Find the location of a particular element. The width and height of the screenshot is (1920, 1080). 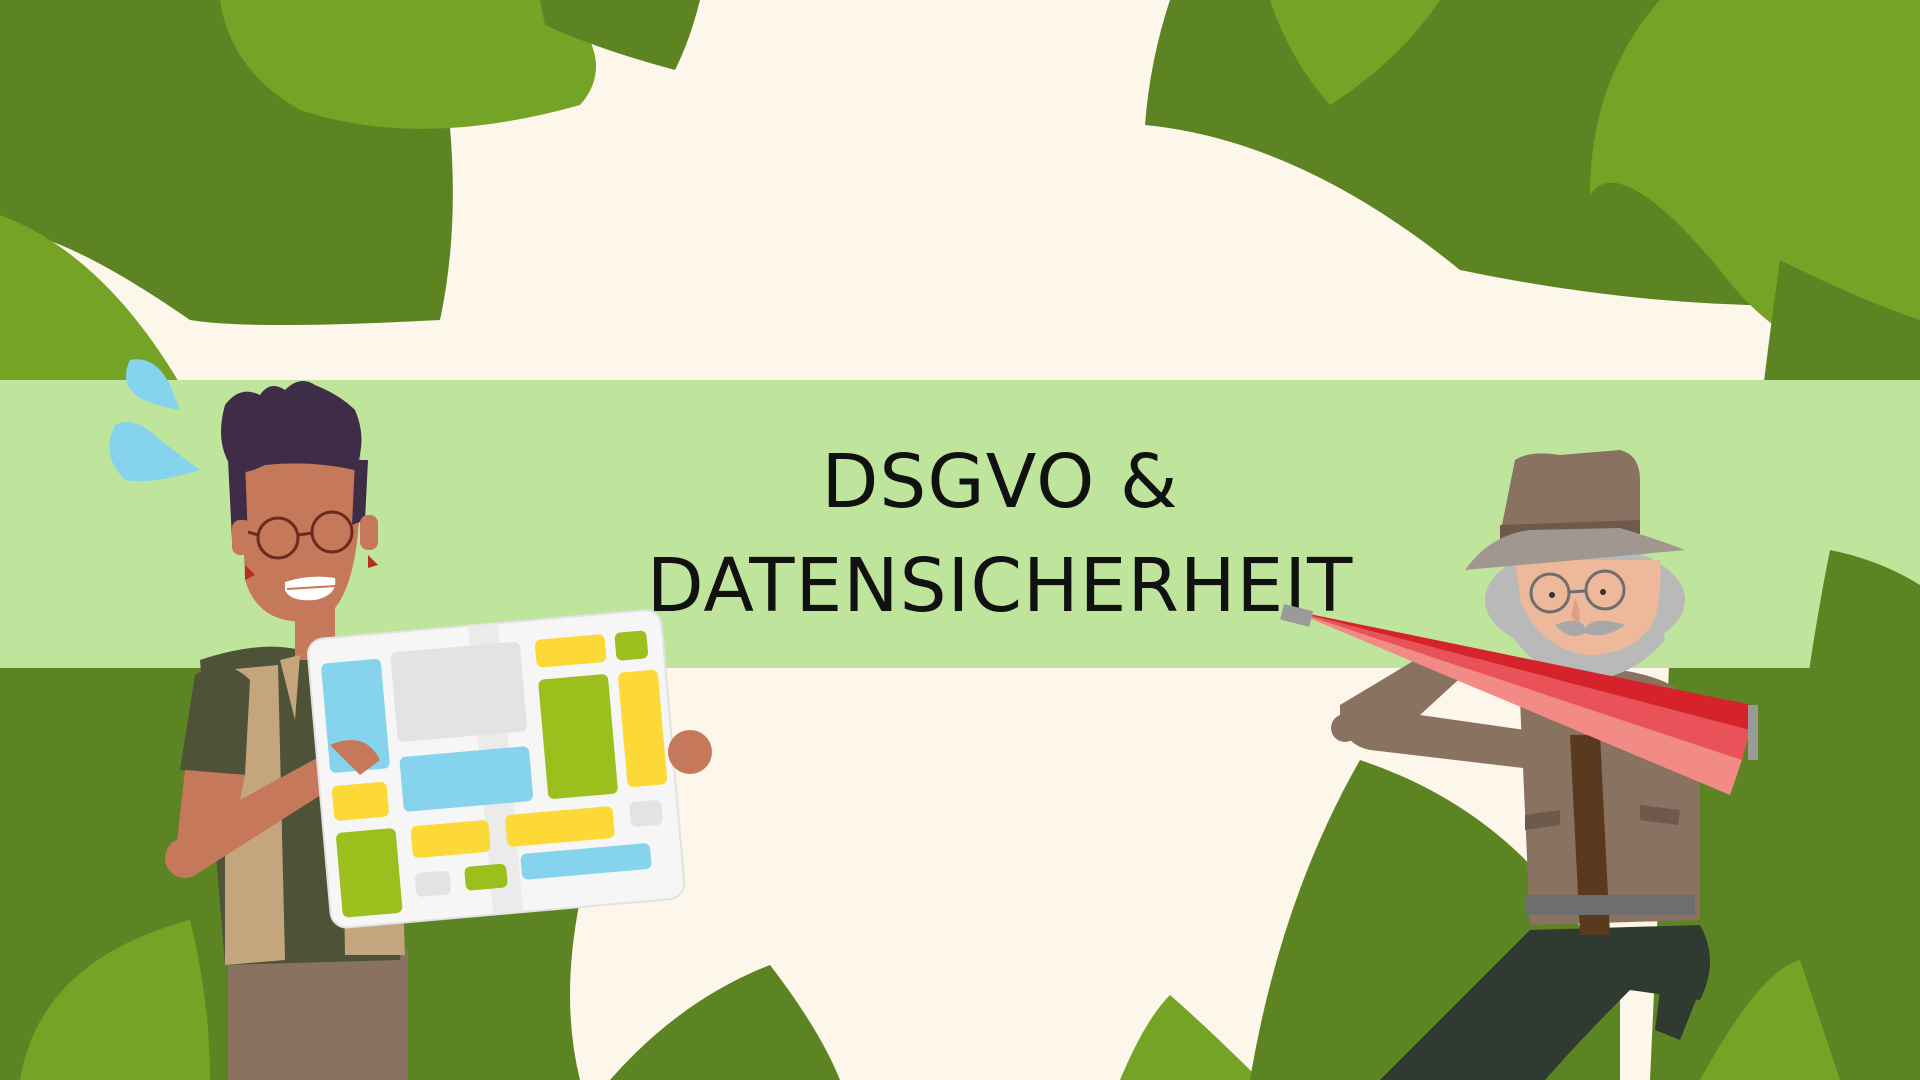

old-explorer-belt is located at coordinates (1610, 905).